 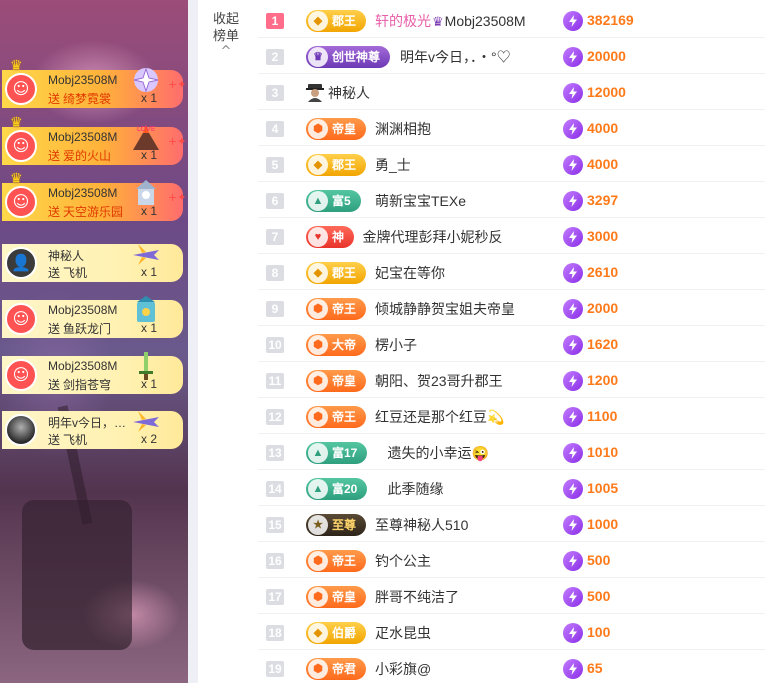 I want to click on ranking-user-name: 至尊神秘人510, so click(x=421, y=525).